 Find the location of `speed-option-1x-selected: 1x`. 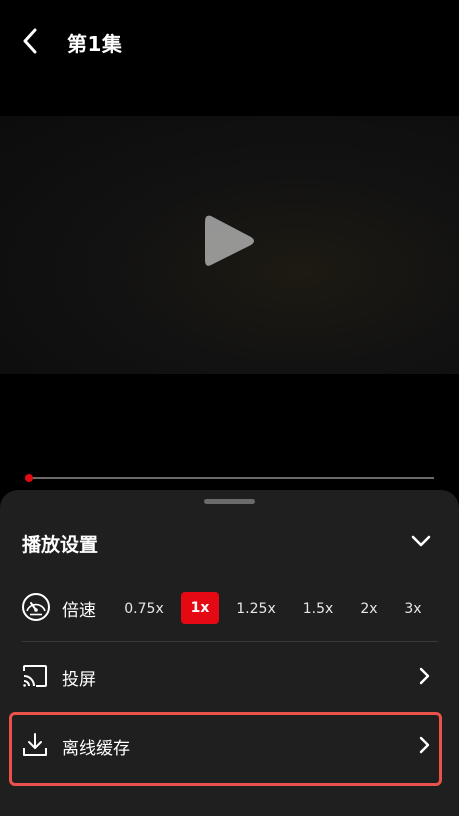

speed-option-1x-selected: 1x is located at coordinates (200, 608).